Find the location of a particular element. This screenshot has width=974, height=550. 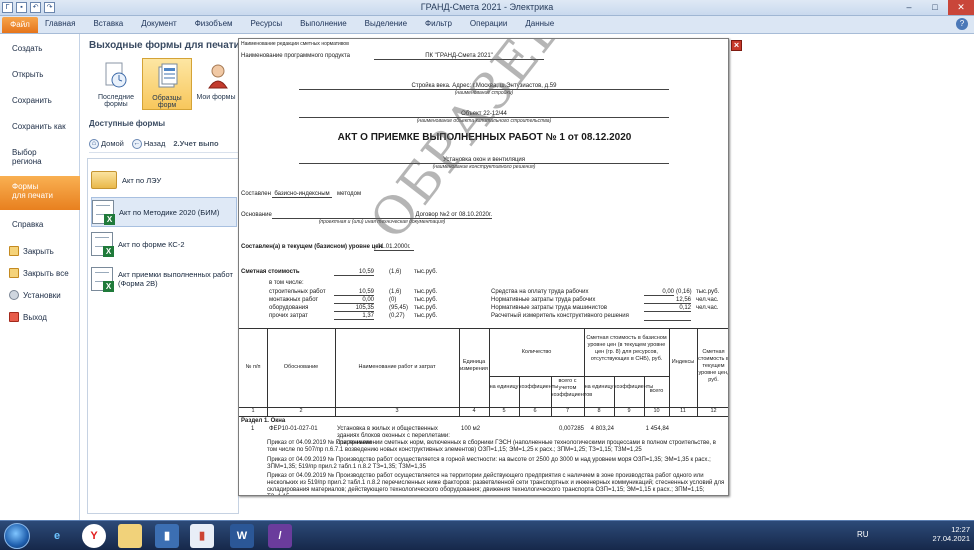

maximize-button: □ is located at coordinates (935, 7).